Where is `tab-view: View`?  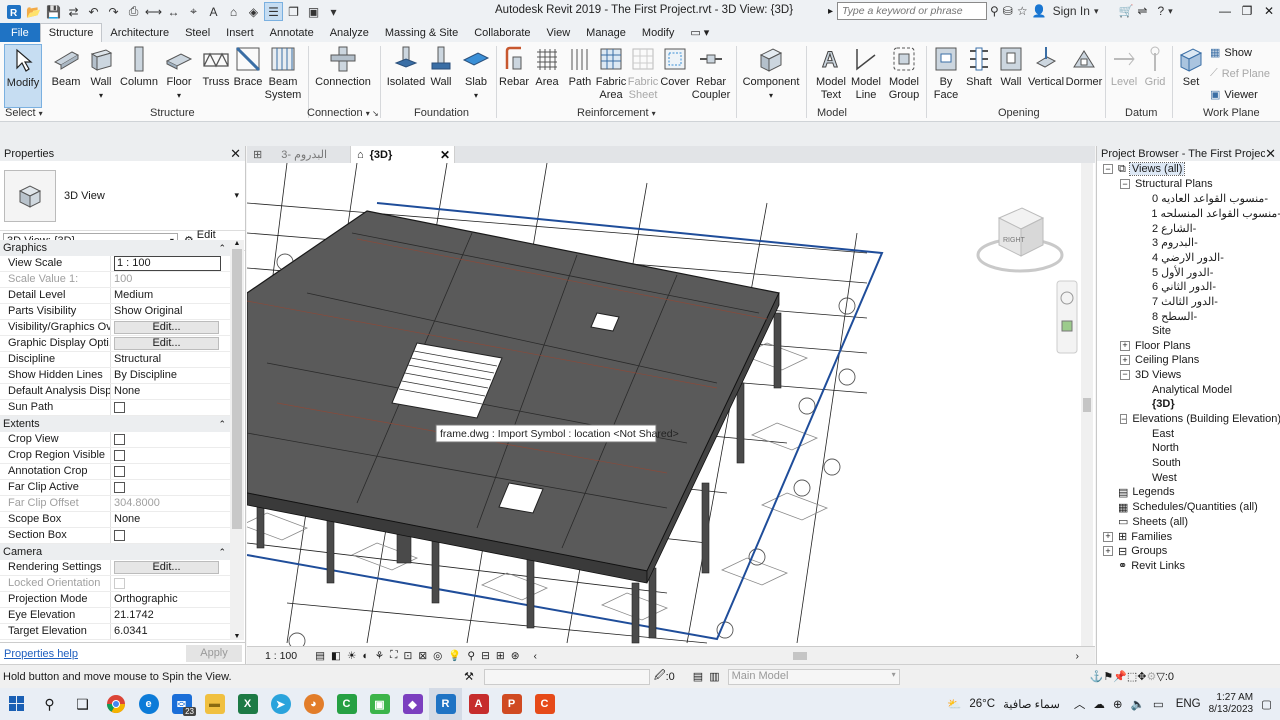
tab-view: View is located at coordinates (559, 32).